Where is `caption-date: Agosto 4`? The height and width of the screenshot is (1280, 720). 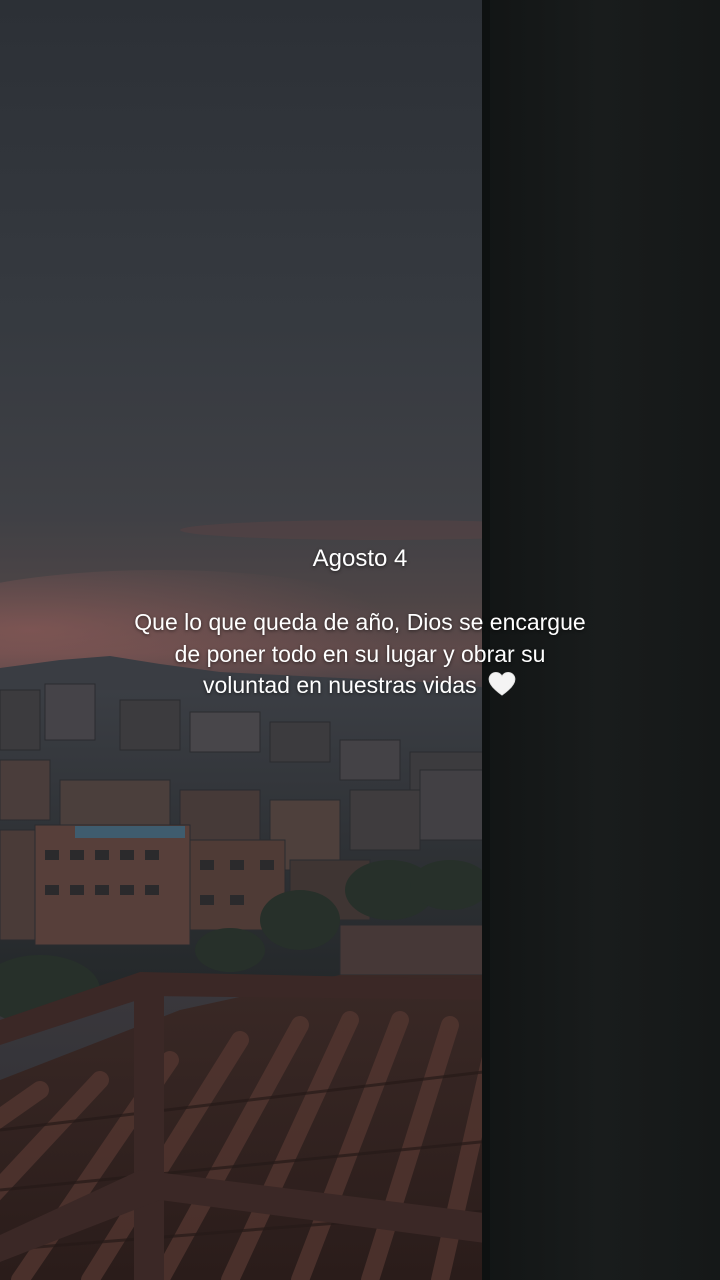 caption-date: Agosto 4 is located at coordinates (360, 558).